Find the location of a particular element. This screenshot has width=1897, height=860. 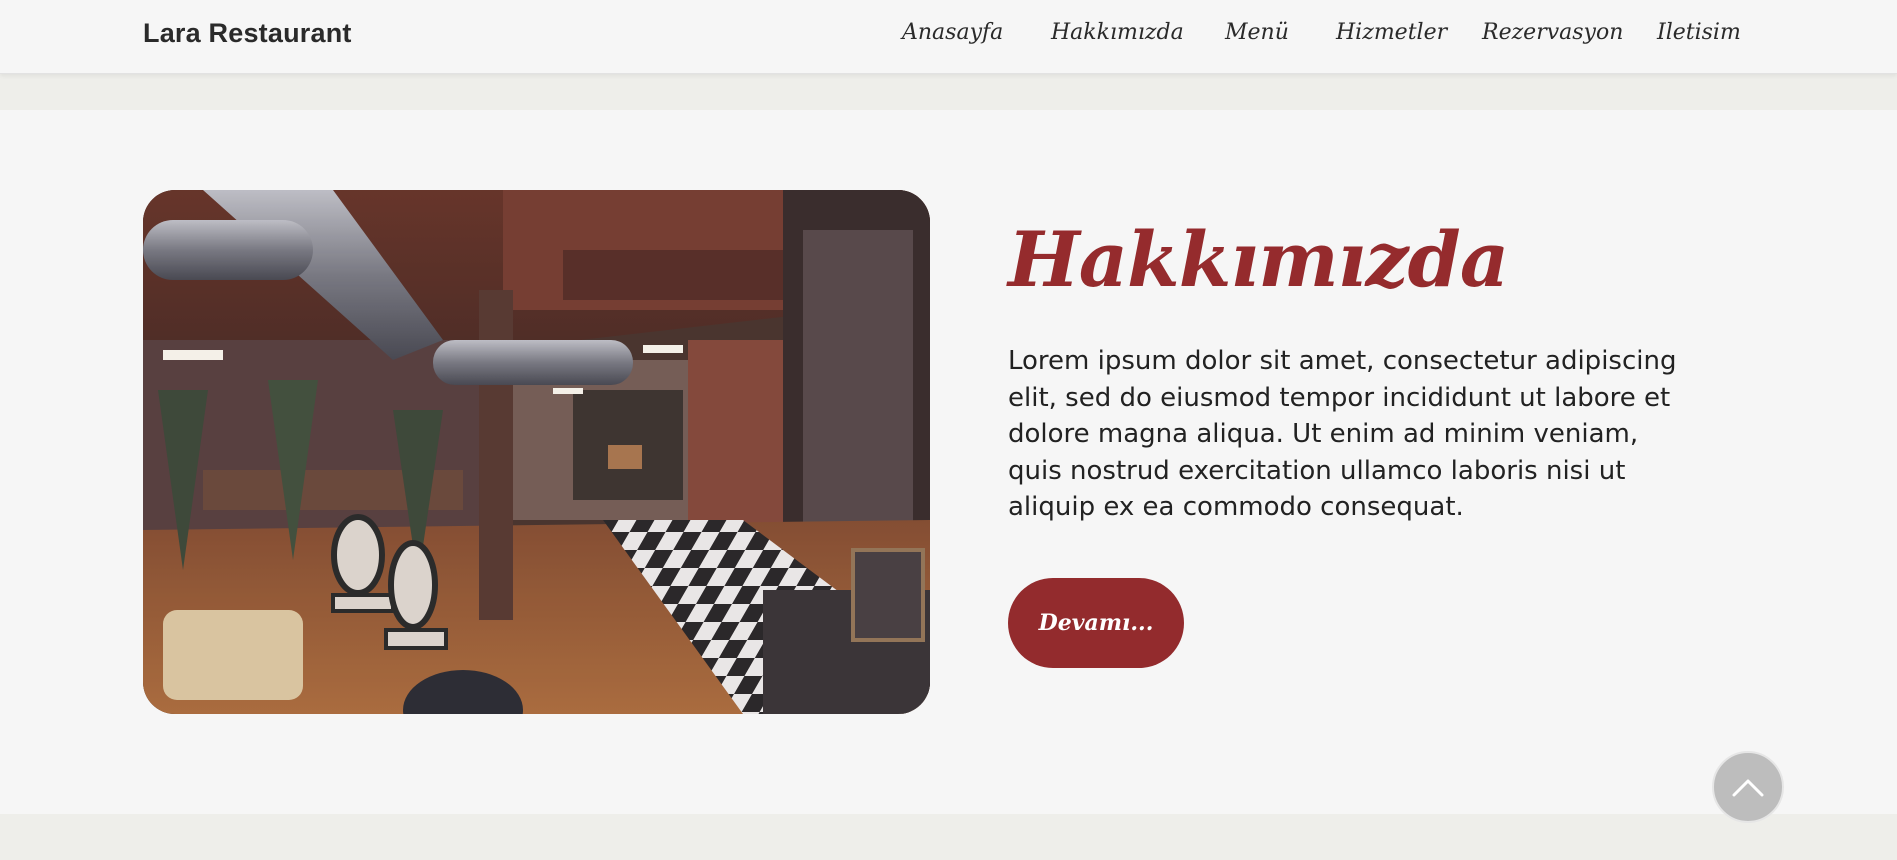

nav-link-services: Hizmetler is located at coordinates (1391, 32).